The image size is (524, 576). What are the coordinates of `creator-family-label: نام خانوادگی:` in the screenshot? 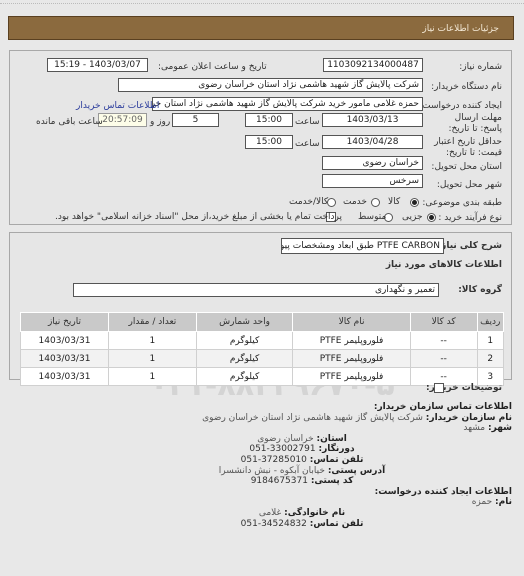 It's located at (315, 512).